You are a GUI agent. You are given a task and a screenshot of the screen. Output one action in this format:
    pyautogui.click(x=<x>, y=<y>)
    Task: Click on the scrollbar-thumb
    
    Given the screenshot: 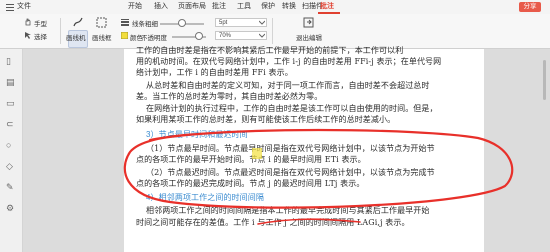 What is the action you would take?
    pyautogui.click(x=544, y=80)
    